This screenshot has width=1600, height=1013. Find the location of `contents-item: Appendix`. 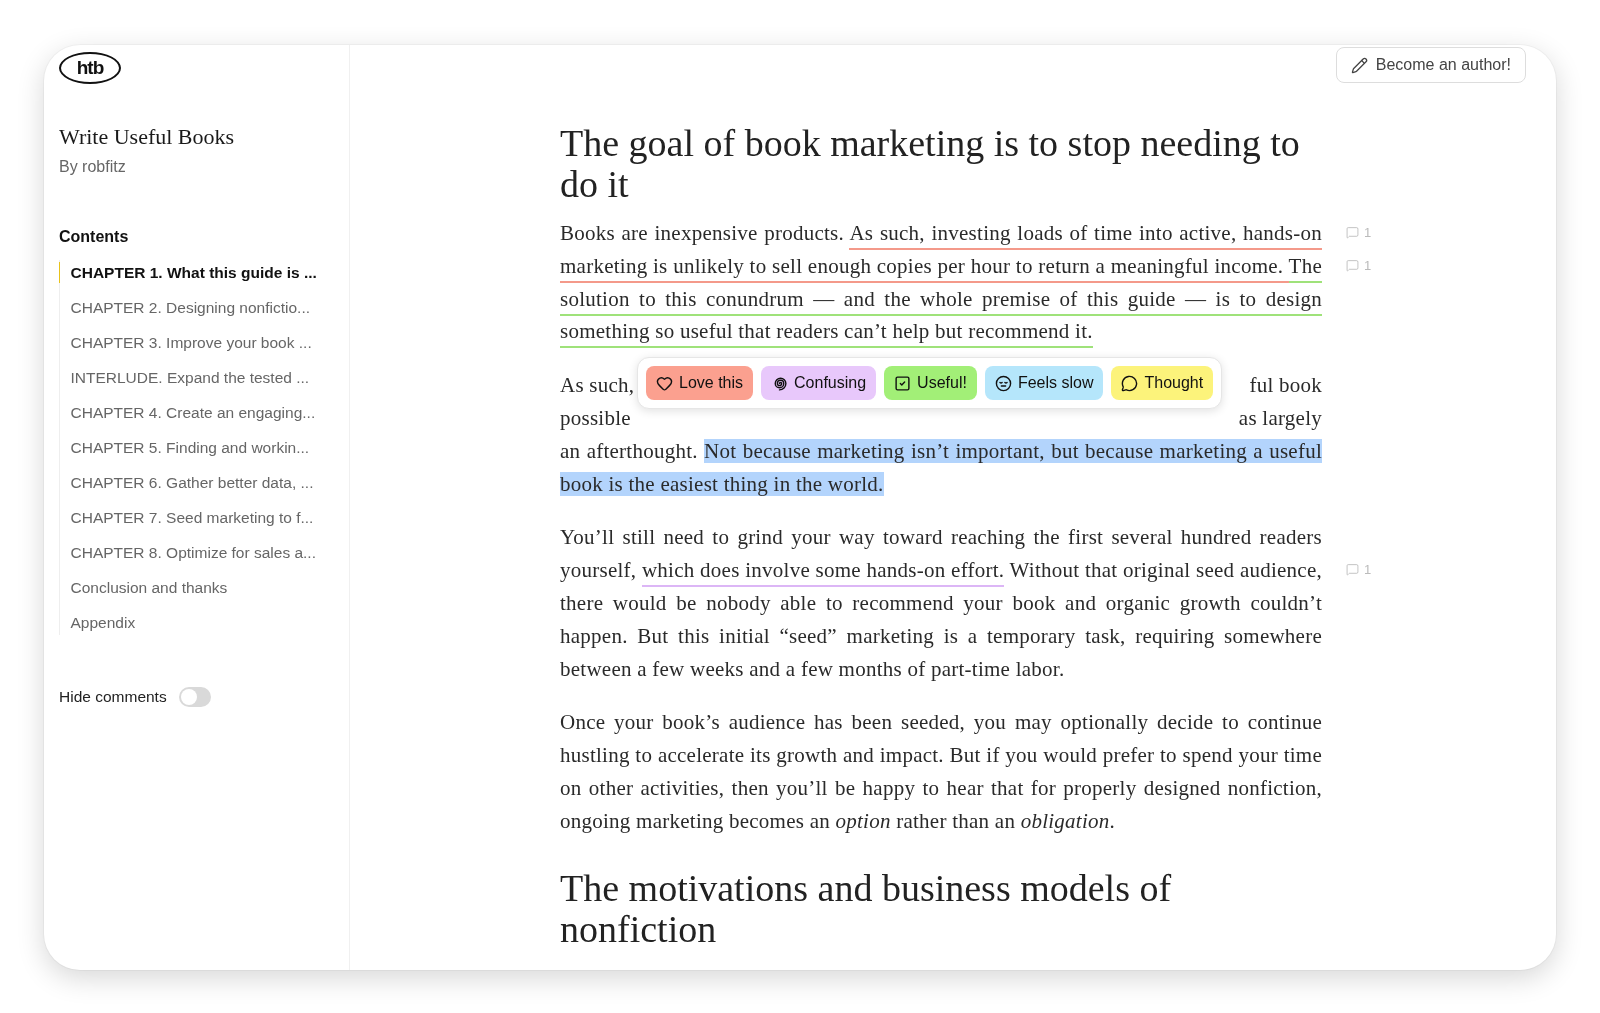

contents-item: Appendix is located at coordinates (203, 622).